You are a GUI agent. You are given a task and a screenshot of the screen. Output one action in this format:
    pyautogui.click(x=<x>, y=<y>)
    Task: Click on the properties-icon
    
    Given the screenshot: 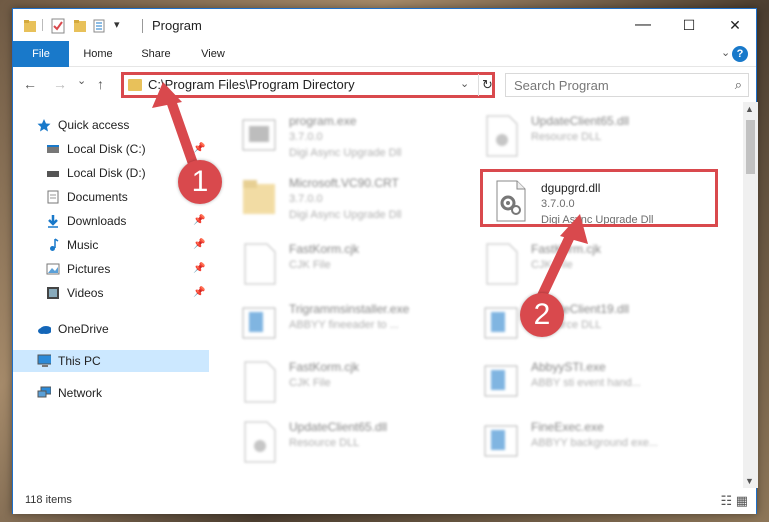 What is the action you would take?
    pyautogui.click(x=58, y=26)
    